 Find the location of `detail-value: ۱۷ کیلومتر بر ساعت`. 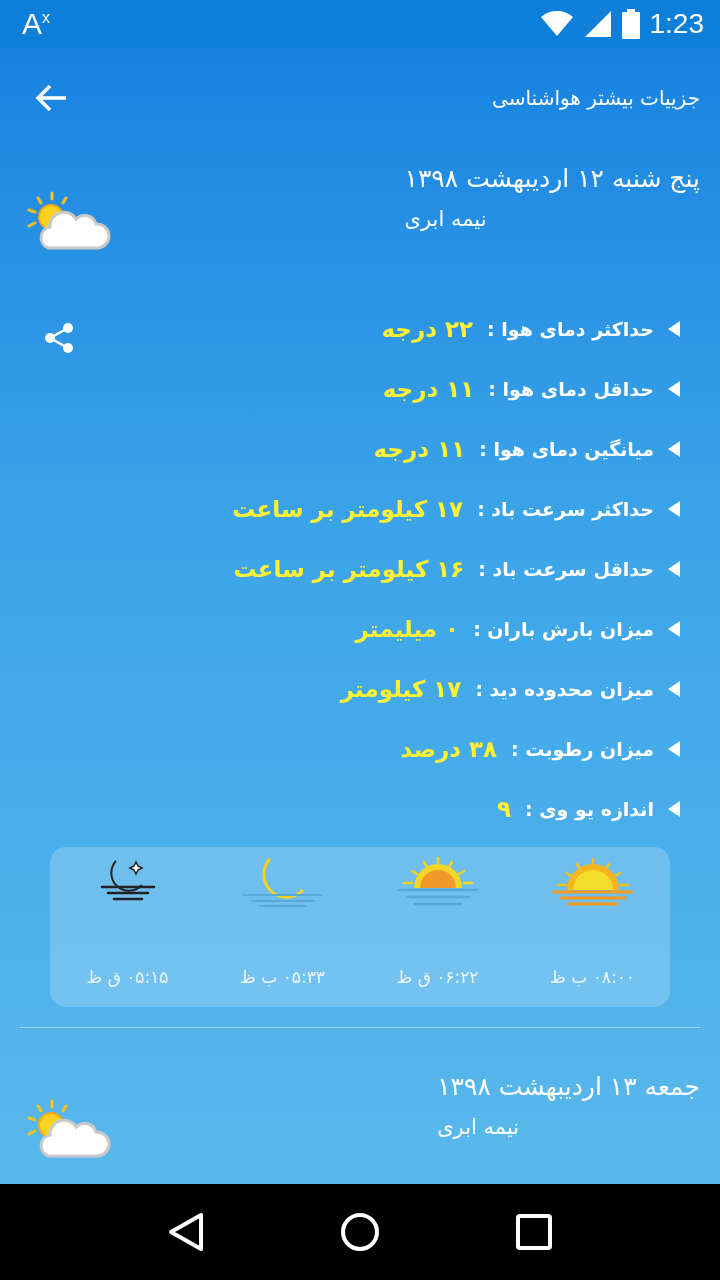

detail-value: ۱۷ کیلومتر بر ساعت is located at coordinates (348, 508).